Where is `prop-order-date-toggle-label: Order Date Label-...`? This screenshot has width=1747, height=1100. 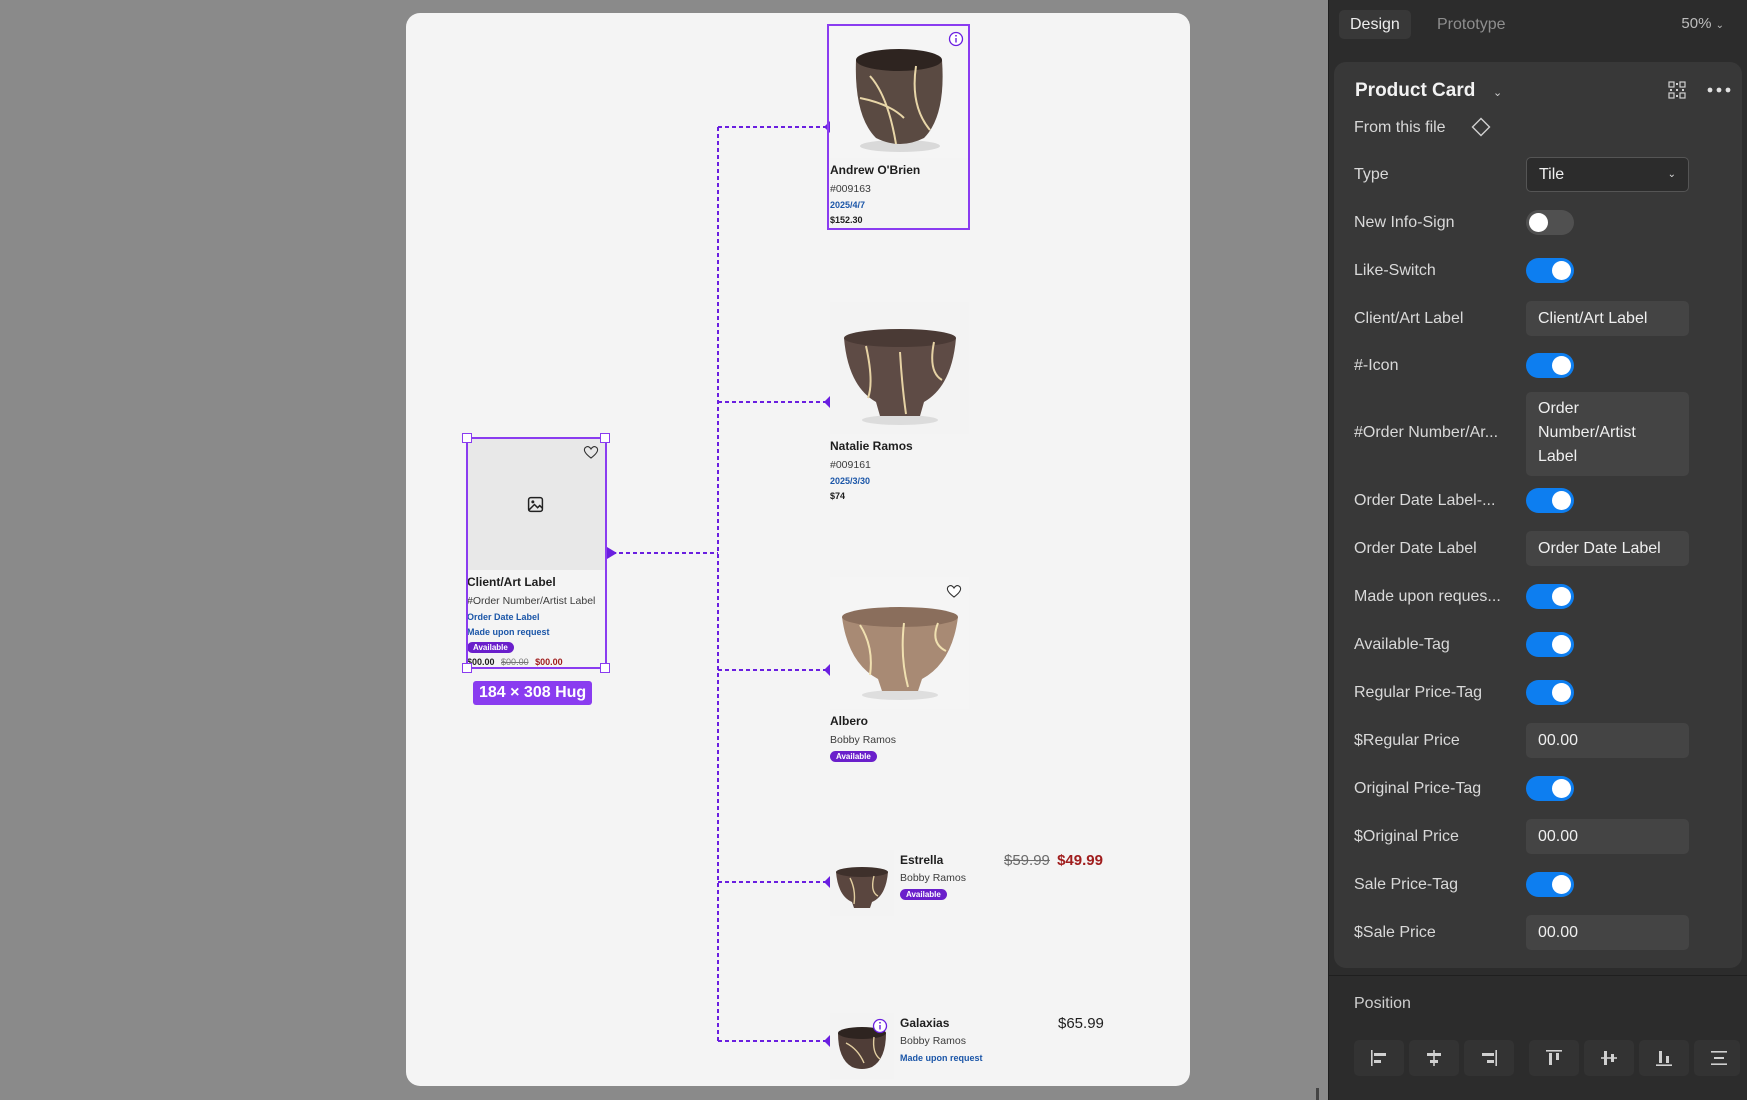
prop-order-date-toggle-label: Order Date Label-... is located at coordinates (1425, 500).